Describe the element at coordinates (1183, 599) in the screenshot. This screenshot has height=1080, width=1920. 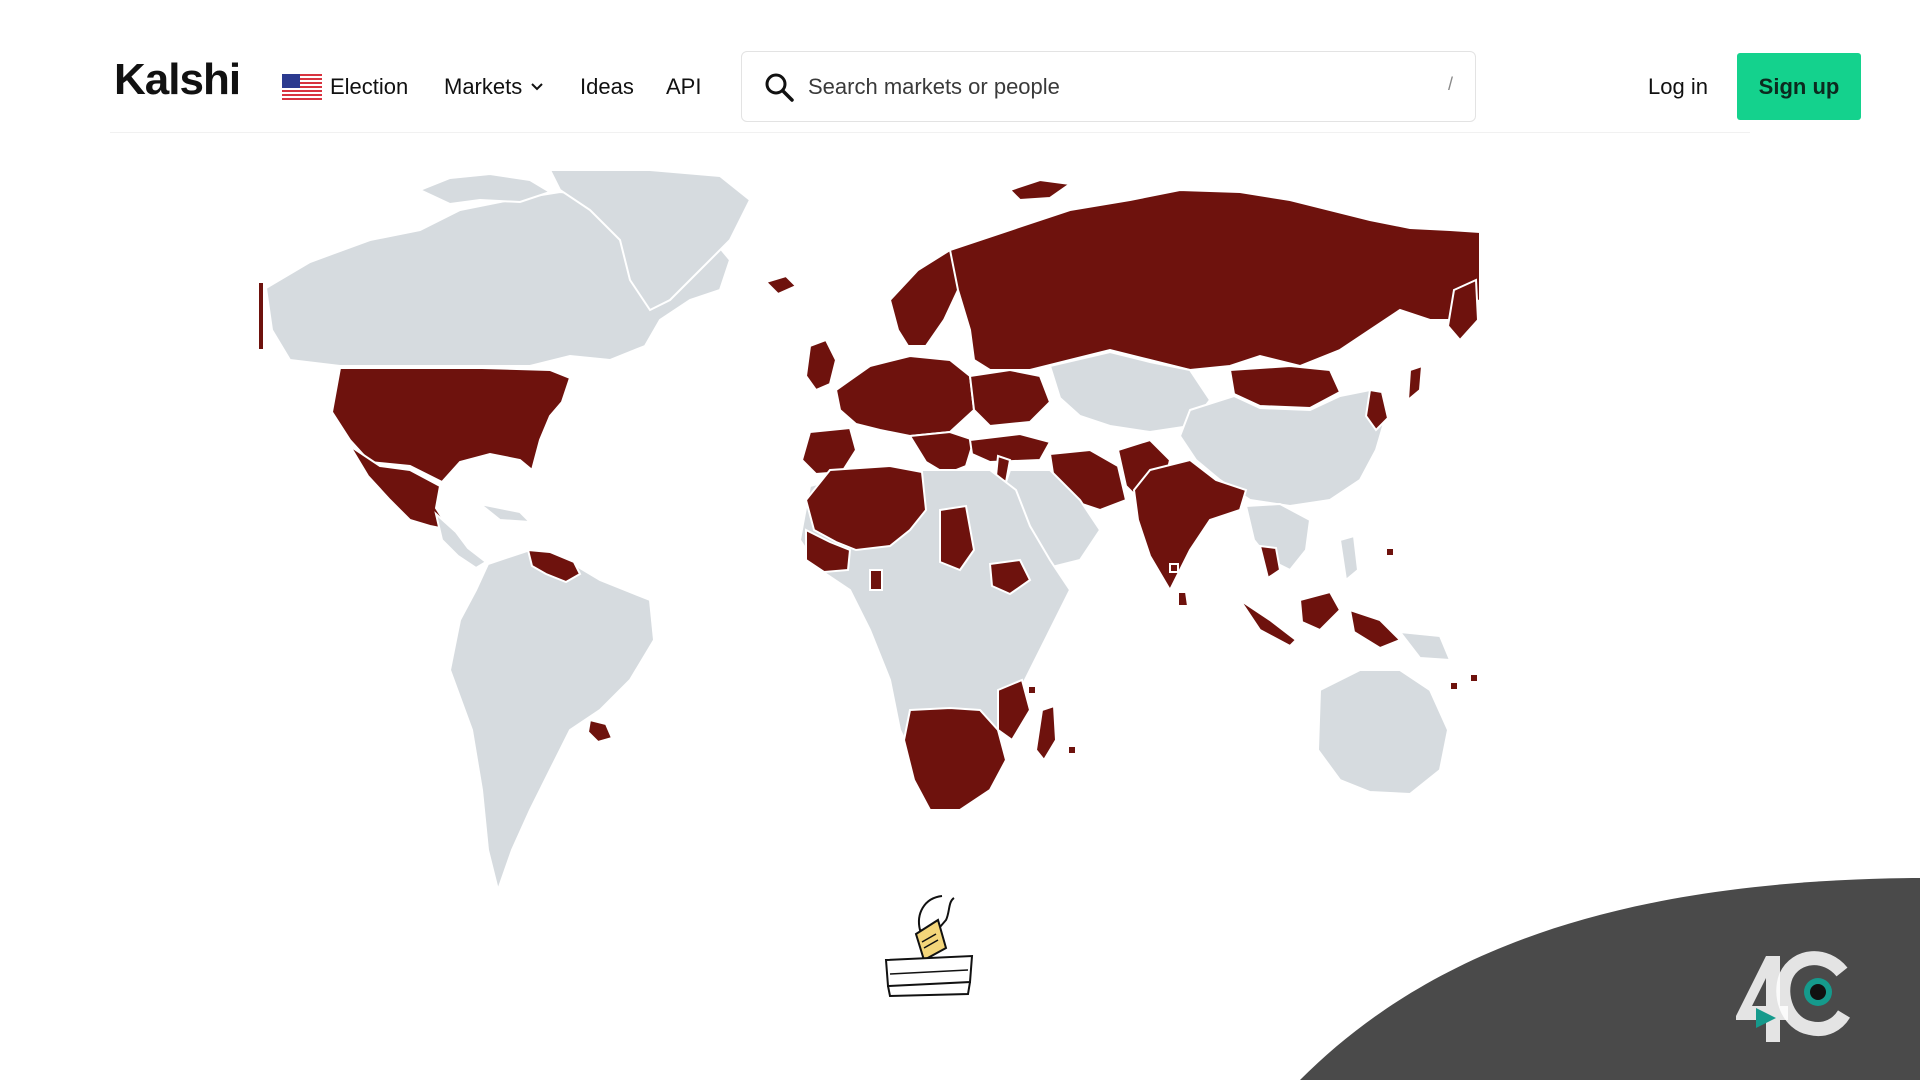
I see `region-sri-lanka` at that location.